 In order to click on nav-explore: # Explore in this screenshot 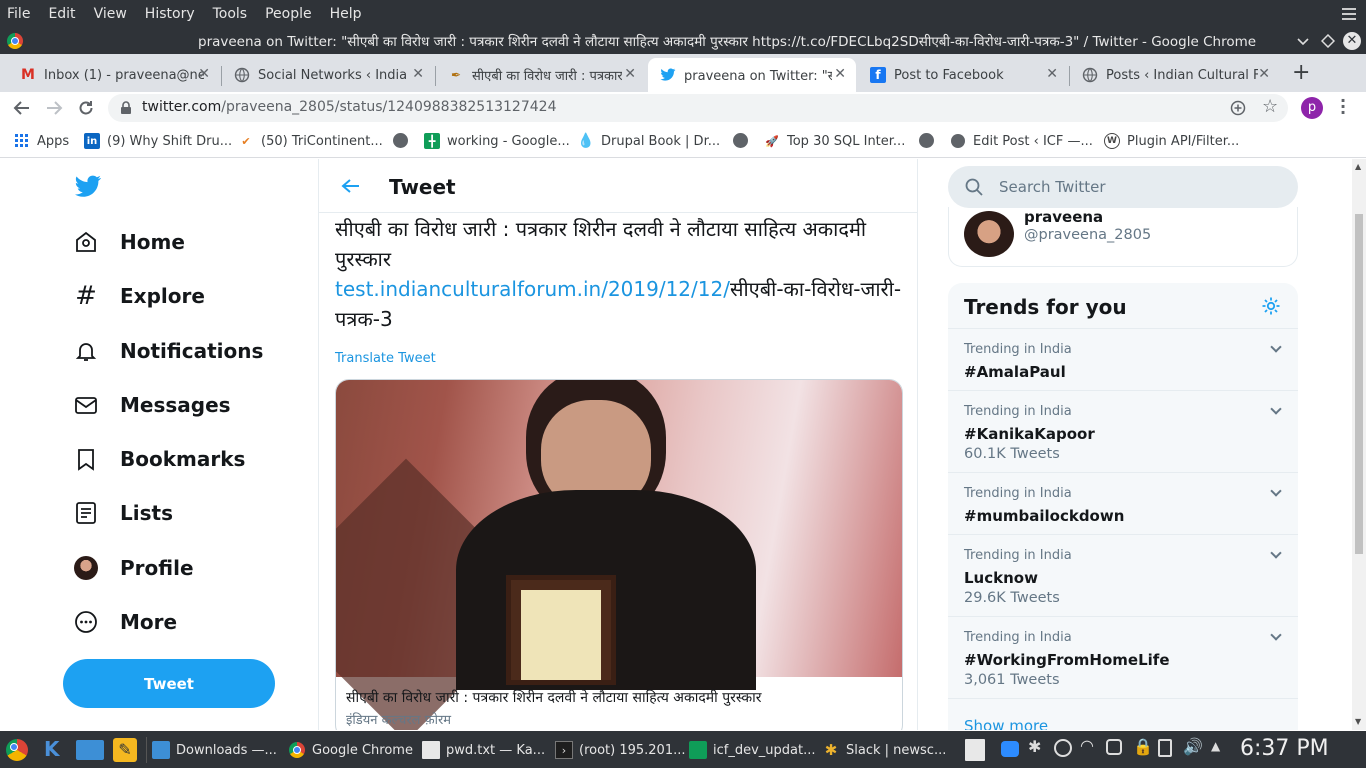, I will do `click(139, 296)`.